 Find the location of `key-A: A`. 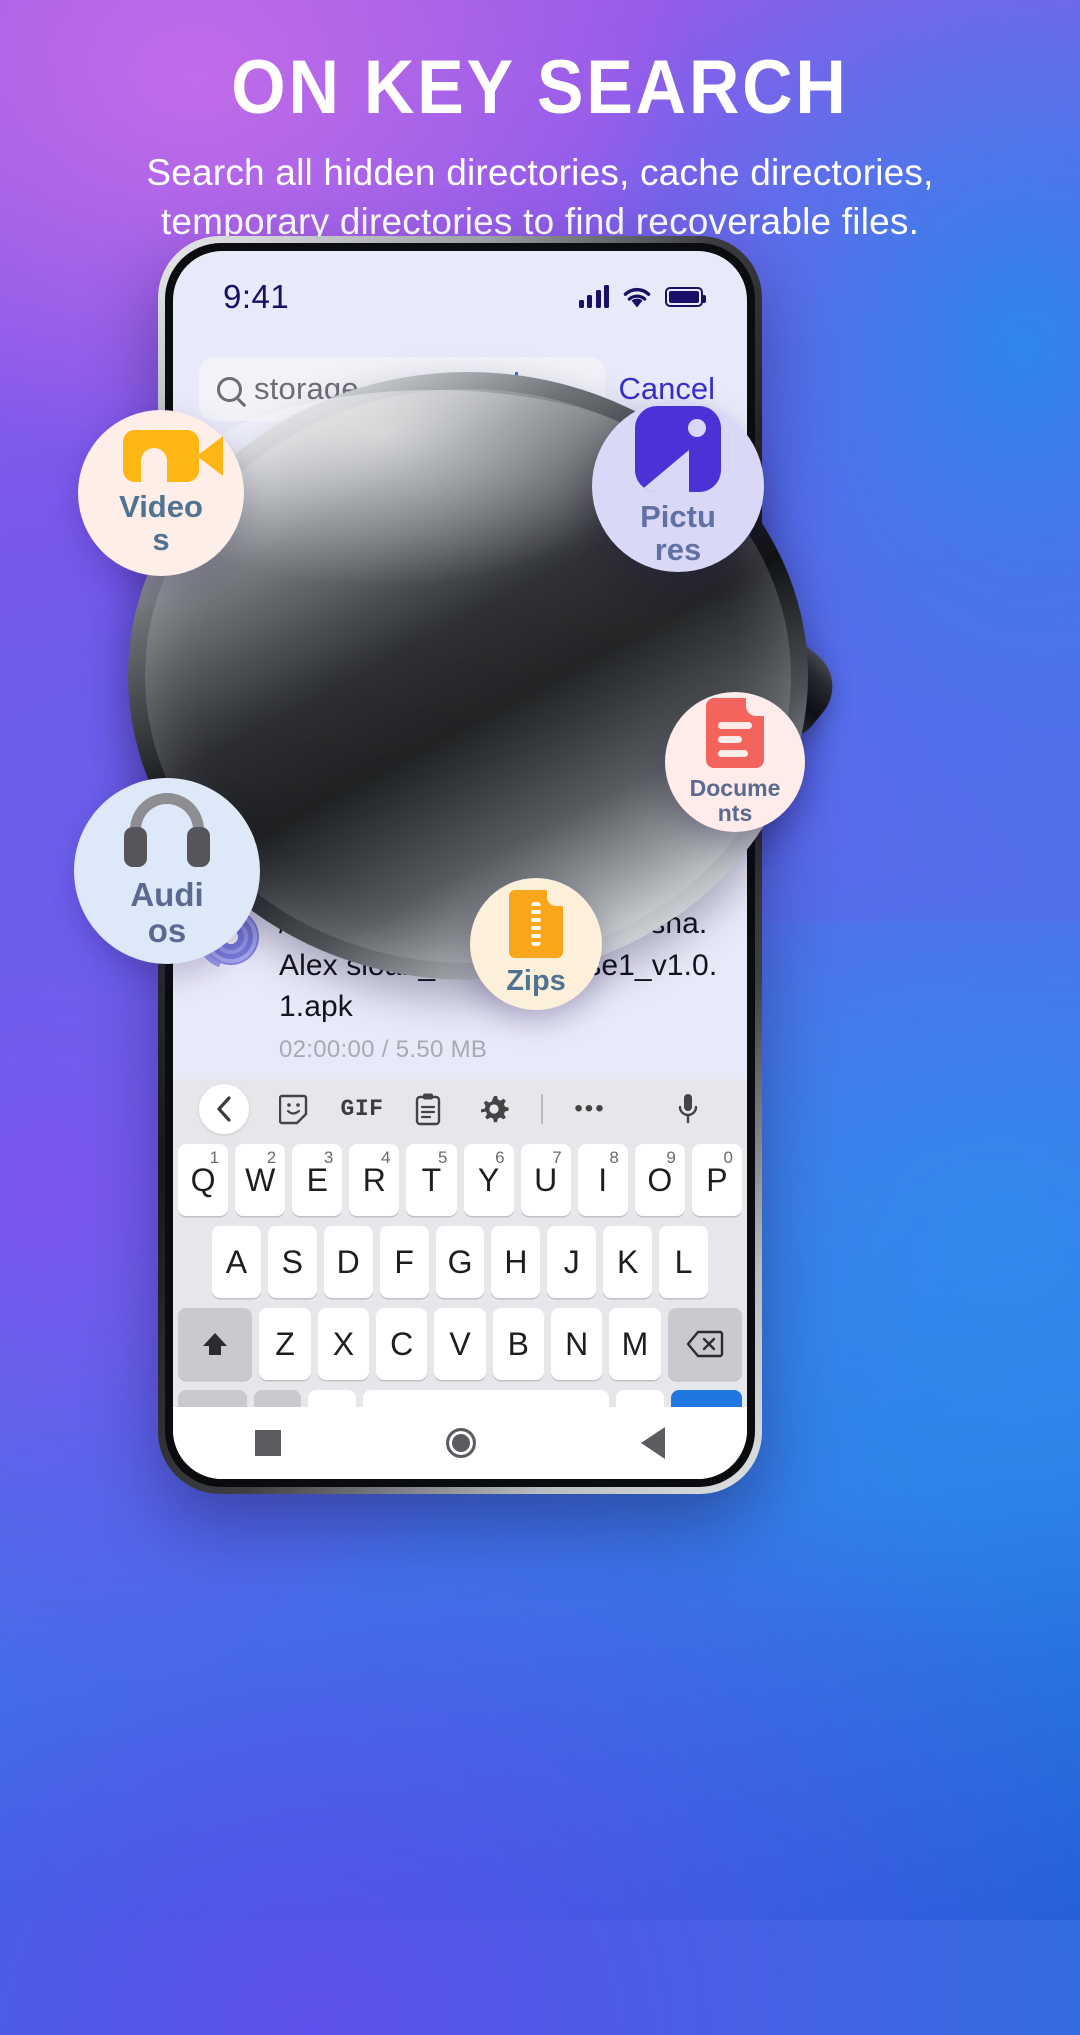

key-A: A is located at coordinates (236, 1262).